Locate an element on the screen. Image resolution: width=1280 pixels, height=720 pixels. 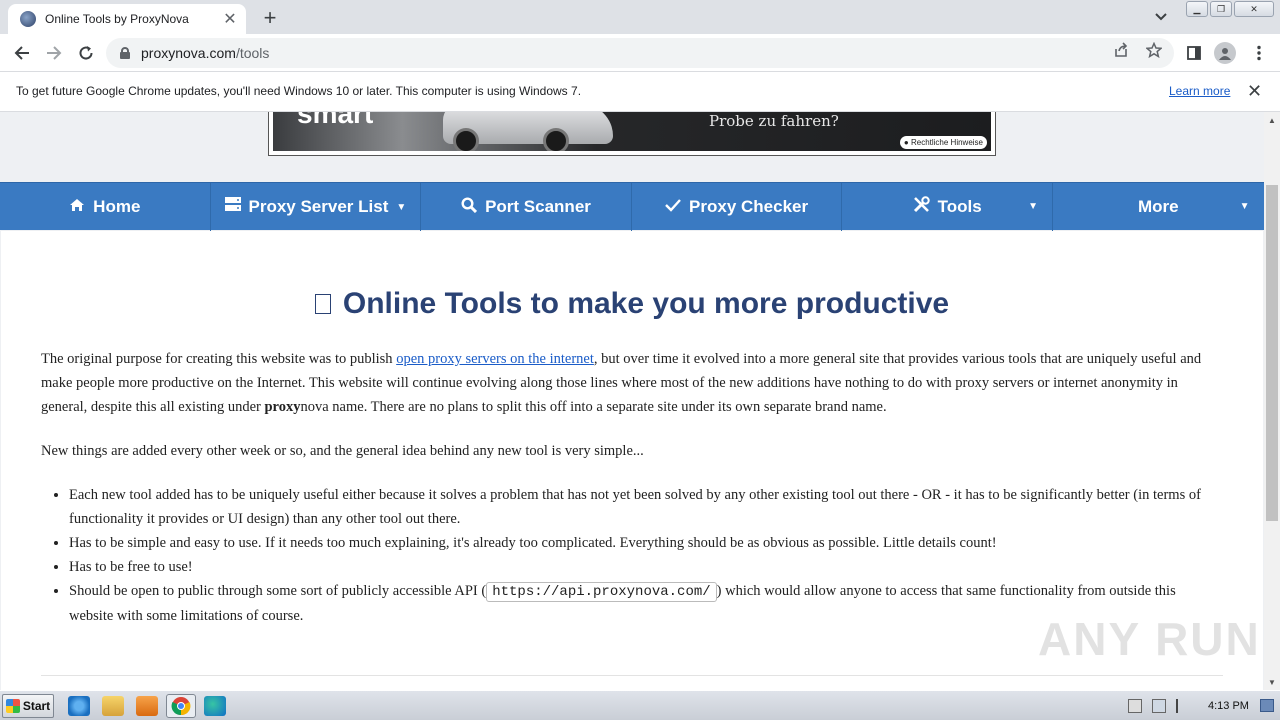
proxynova-favicon-icon is located at coordinates (28, 19).